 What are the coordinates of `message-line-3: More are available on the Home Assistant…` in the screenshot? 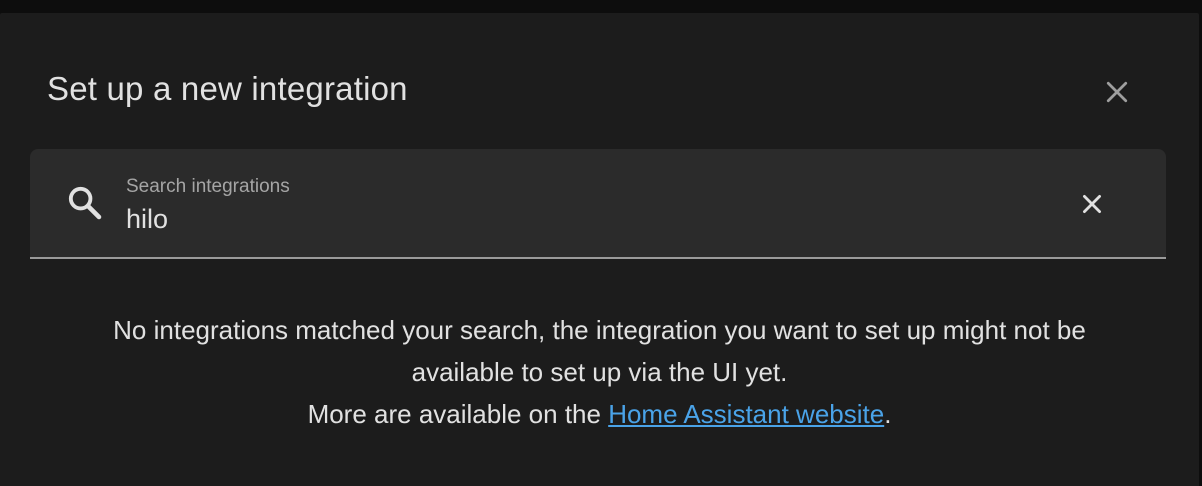 It's located at (599, 414).